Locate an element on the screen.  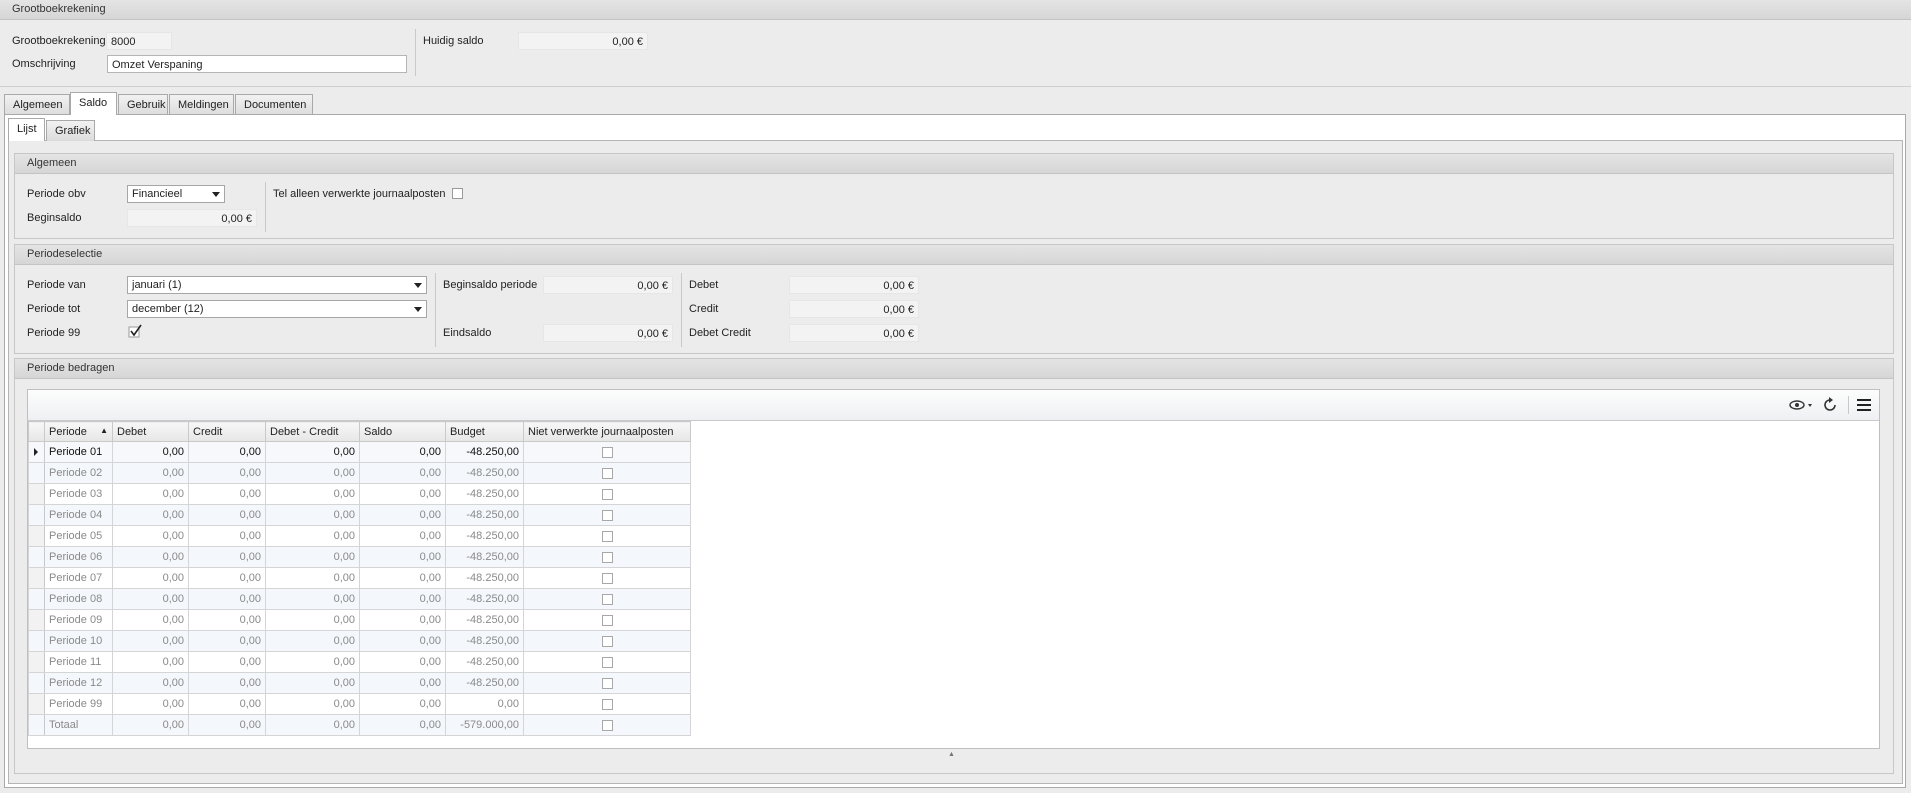
column-header-period: Periode ▲ is located at coordinates (78, 431).